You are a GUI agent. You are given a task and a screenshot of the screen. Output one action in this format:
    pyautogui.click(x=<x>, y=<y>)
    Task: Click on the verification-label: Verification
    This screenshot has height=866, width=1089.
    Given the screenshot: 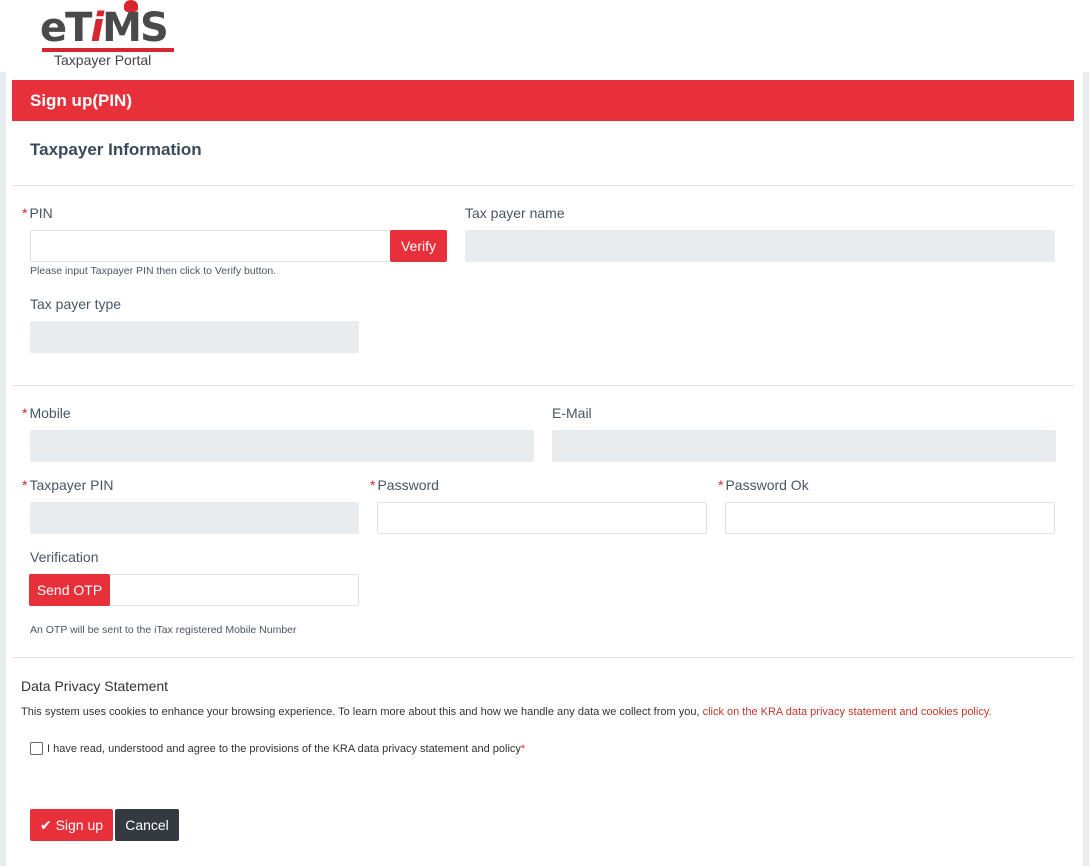 What is the action you would take?
    pyautogui.click(x=64, y=557)
    